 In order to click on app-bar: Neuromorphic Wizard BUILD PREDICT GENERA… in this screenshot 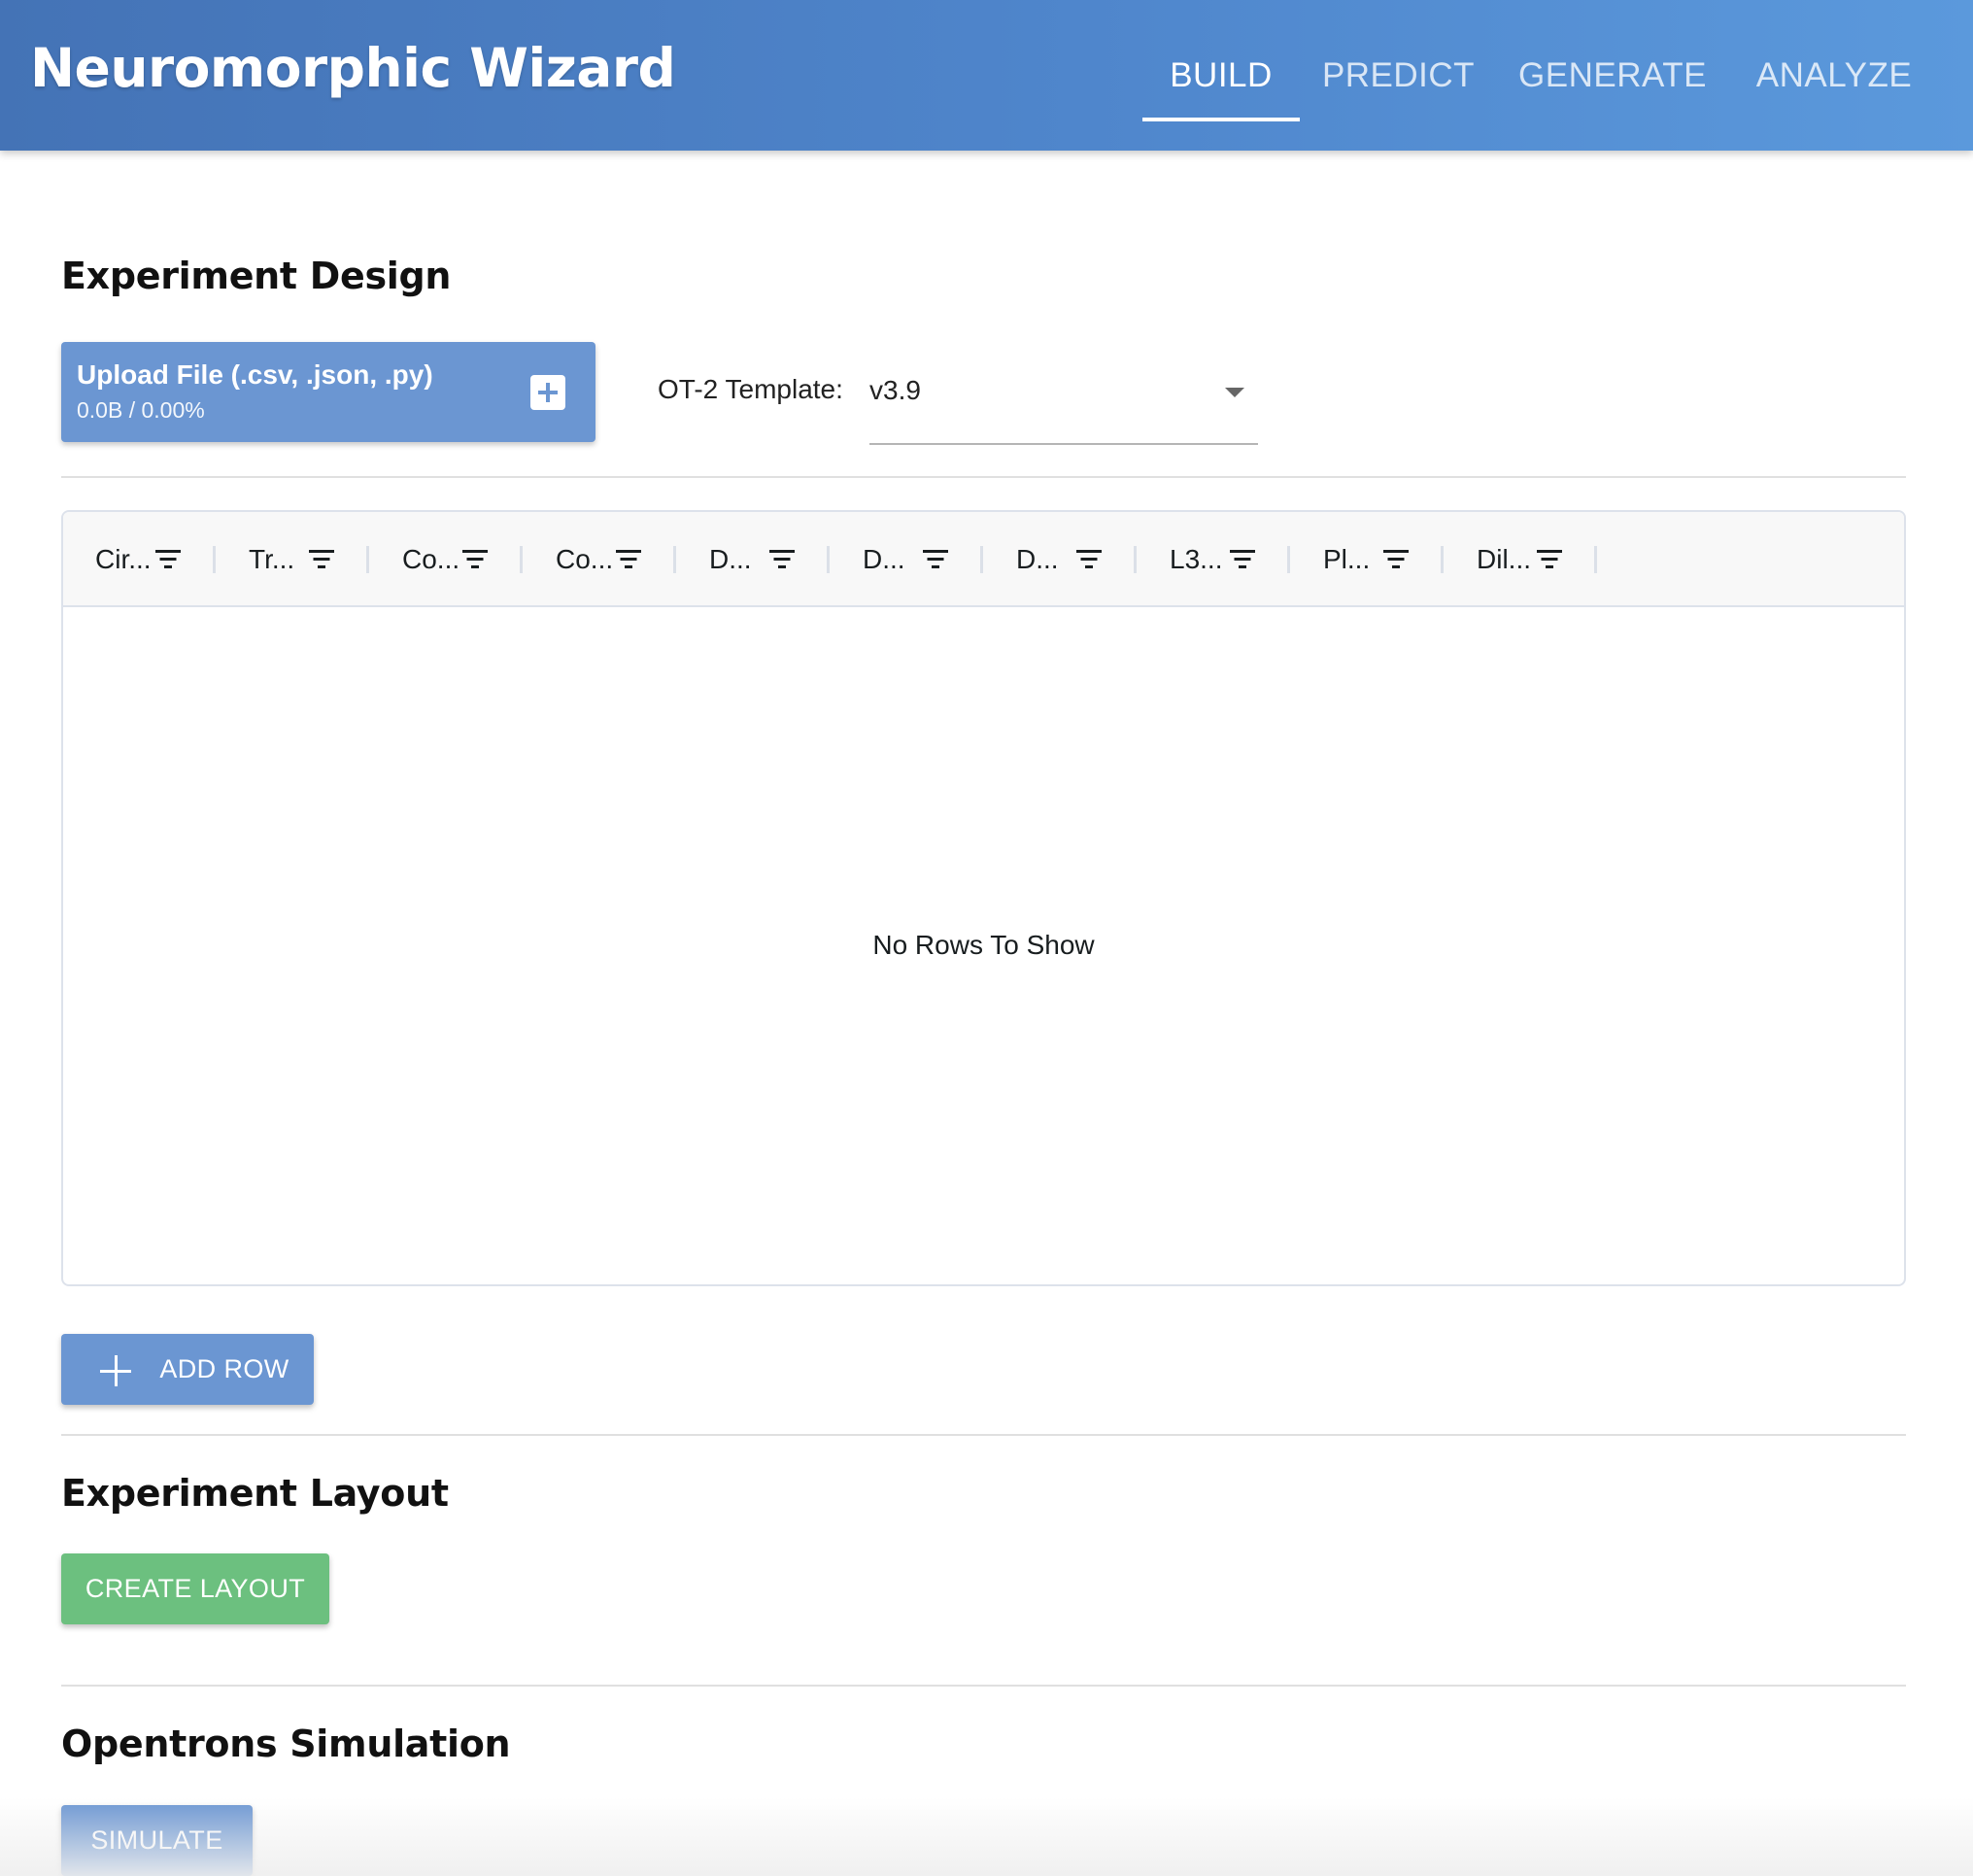, I will do `click(986, 75)`.